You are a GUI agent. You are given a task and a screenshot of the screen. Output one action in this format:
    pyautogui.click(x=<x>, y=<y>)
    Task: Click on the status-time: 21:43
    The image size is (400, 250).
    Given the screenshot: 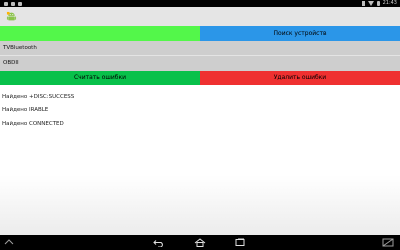 What is the action you would take?
    pyautogui.click(x=389, y=3)
    